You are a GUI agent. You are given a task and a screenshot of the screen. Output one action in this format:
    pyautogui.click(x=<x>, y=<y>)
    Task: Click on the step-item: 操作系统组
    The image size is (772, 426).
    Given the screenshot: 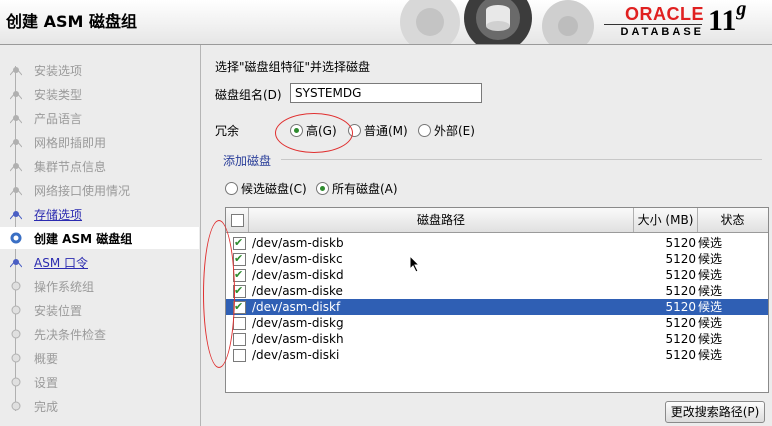 What is the action you would take?
    pyautogui.click(x=99, y=286)
    